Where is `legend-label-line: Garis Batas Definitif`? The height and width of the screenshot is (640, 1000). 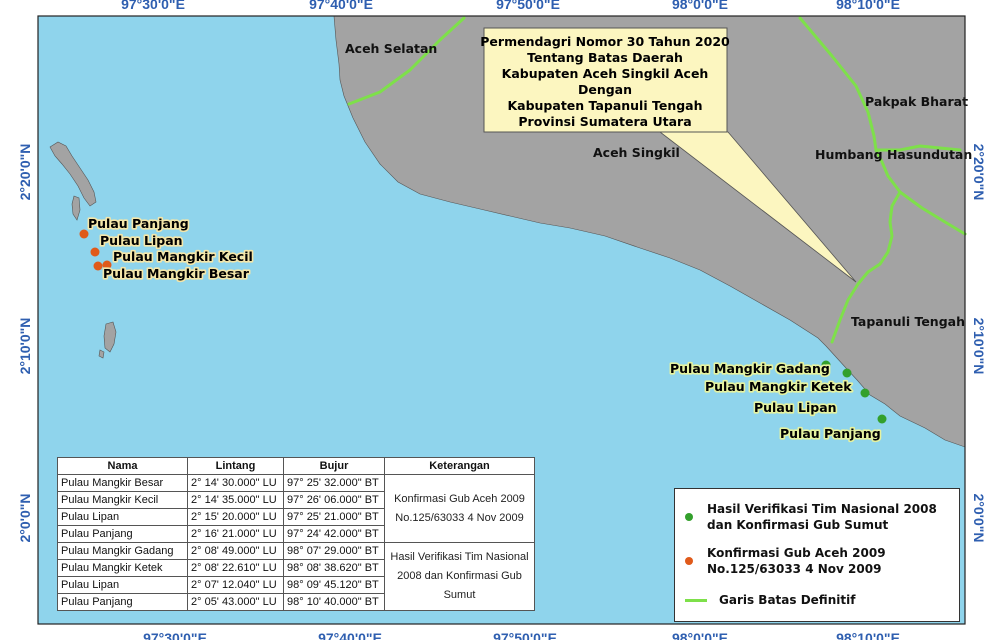
legend-label-line: Garis Batas Definitif is located at coordinates (787, 600).